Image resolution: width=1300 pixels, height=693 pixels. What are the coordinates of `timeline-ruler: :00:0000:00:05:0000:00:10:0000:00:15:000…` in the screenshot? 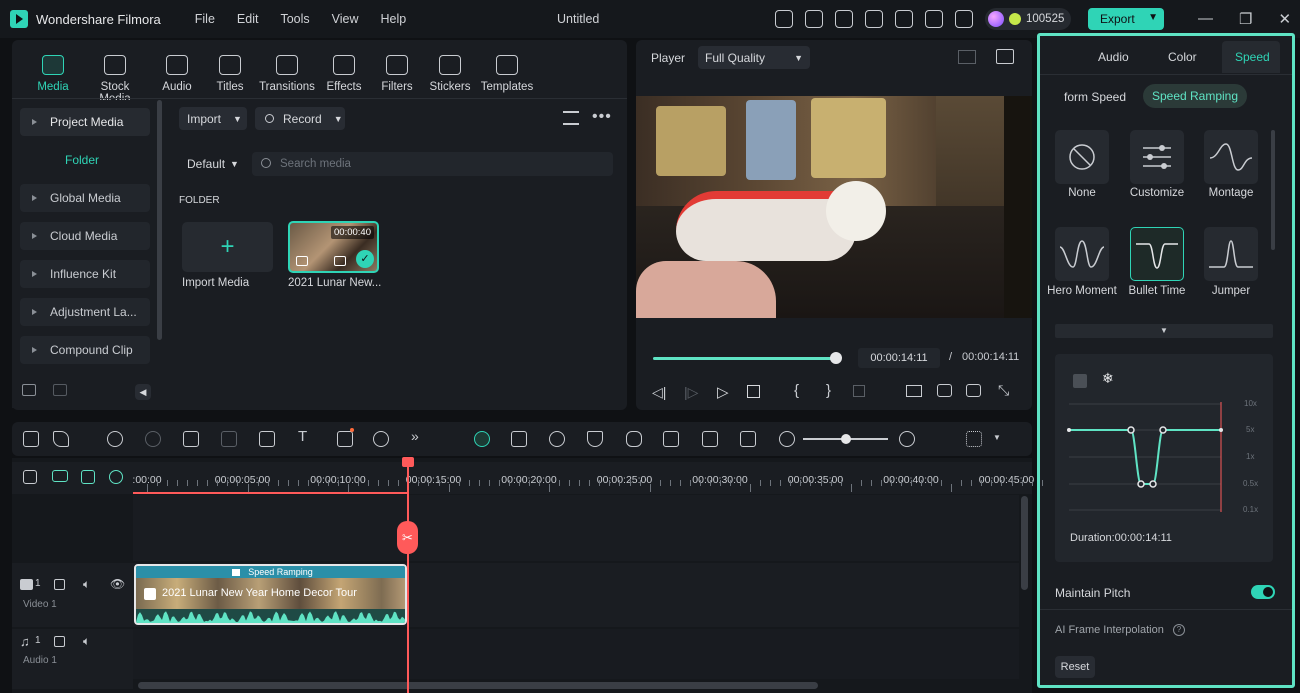 It's located at (587, 478).